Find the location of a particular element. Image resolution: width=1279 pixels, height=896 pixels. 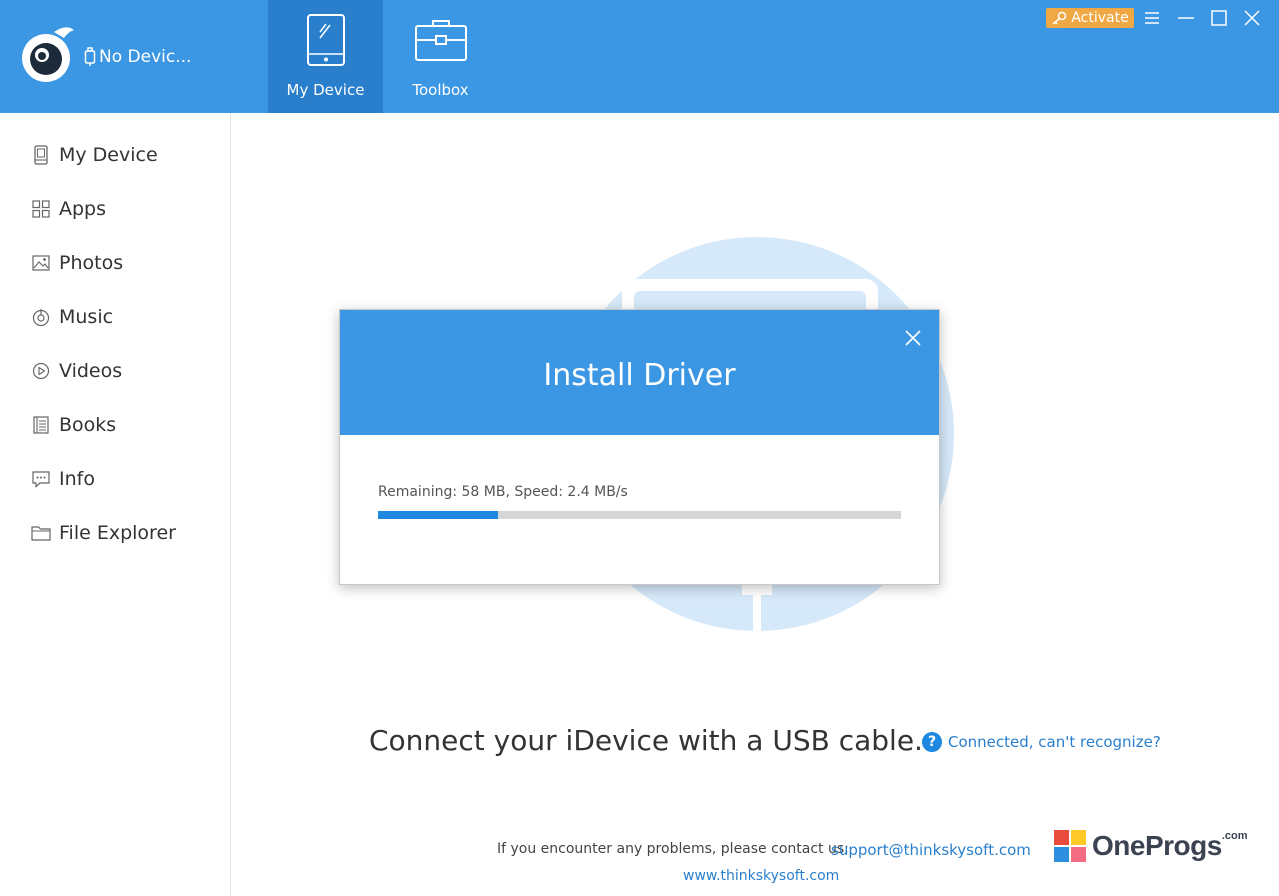

minimize-icon is located at coordinates (1186, 18).